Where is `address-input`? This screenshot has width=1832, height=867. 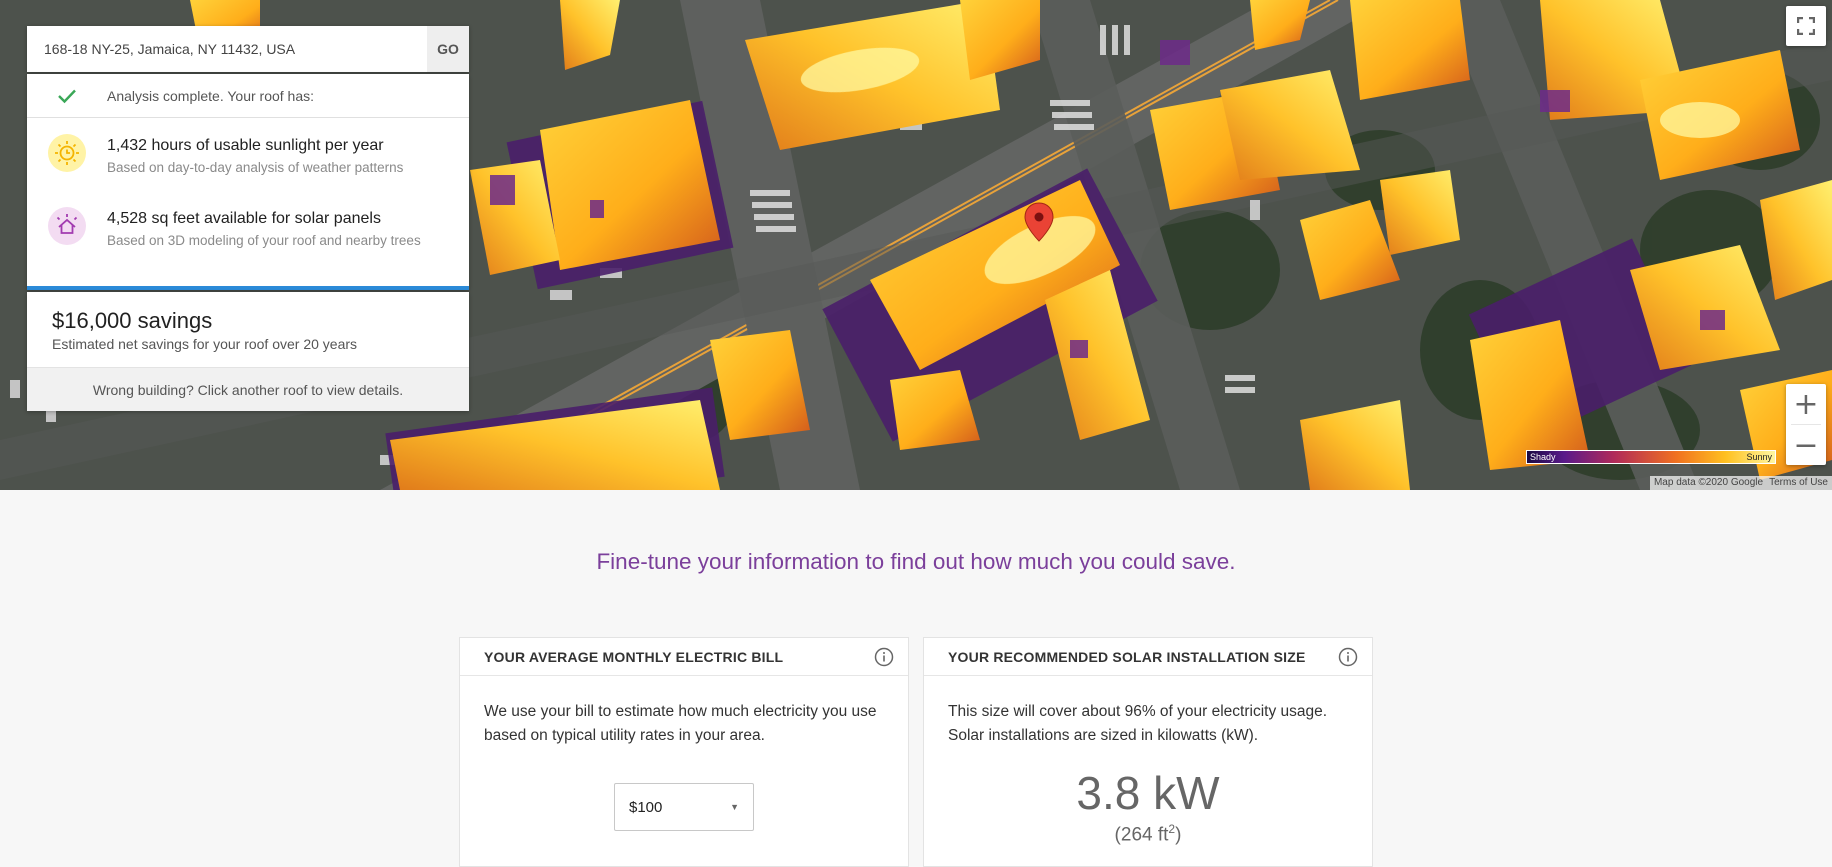 address-input is located at coordinates (227, 49).